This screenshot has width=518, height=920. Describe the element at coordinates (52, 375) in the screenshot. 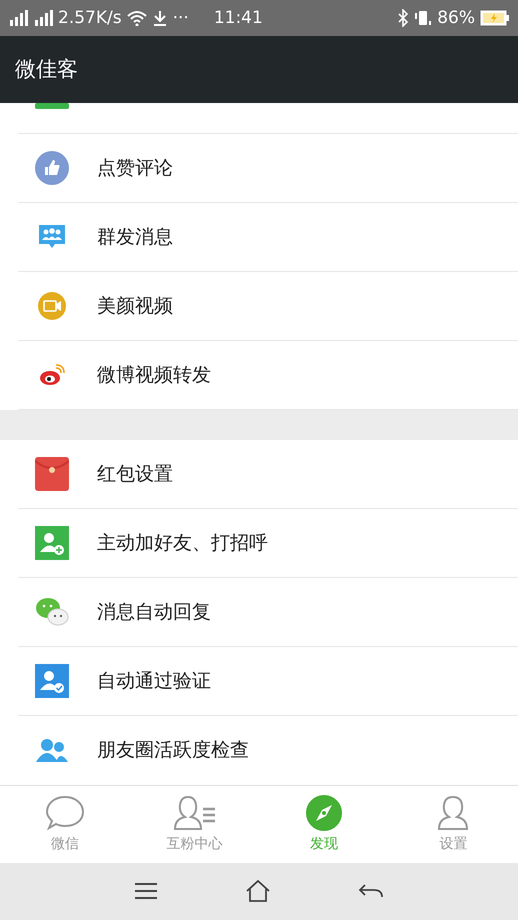

I see `weibo-logo-icon` at that location.